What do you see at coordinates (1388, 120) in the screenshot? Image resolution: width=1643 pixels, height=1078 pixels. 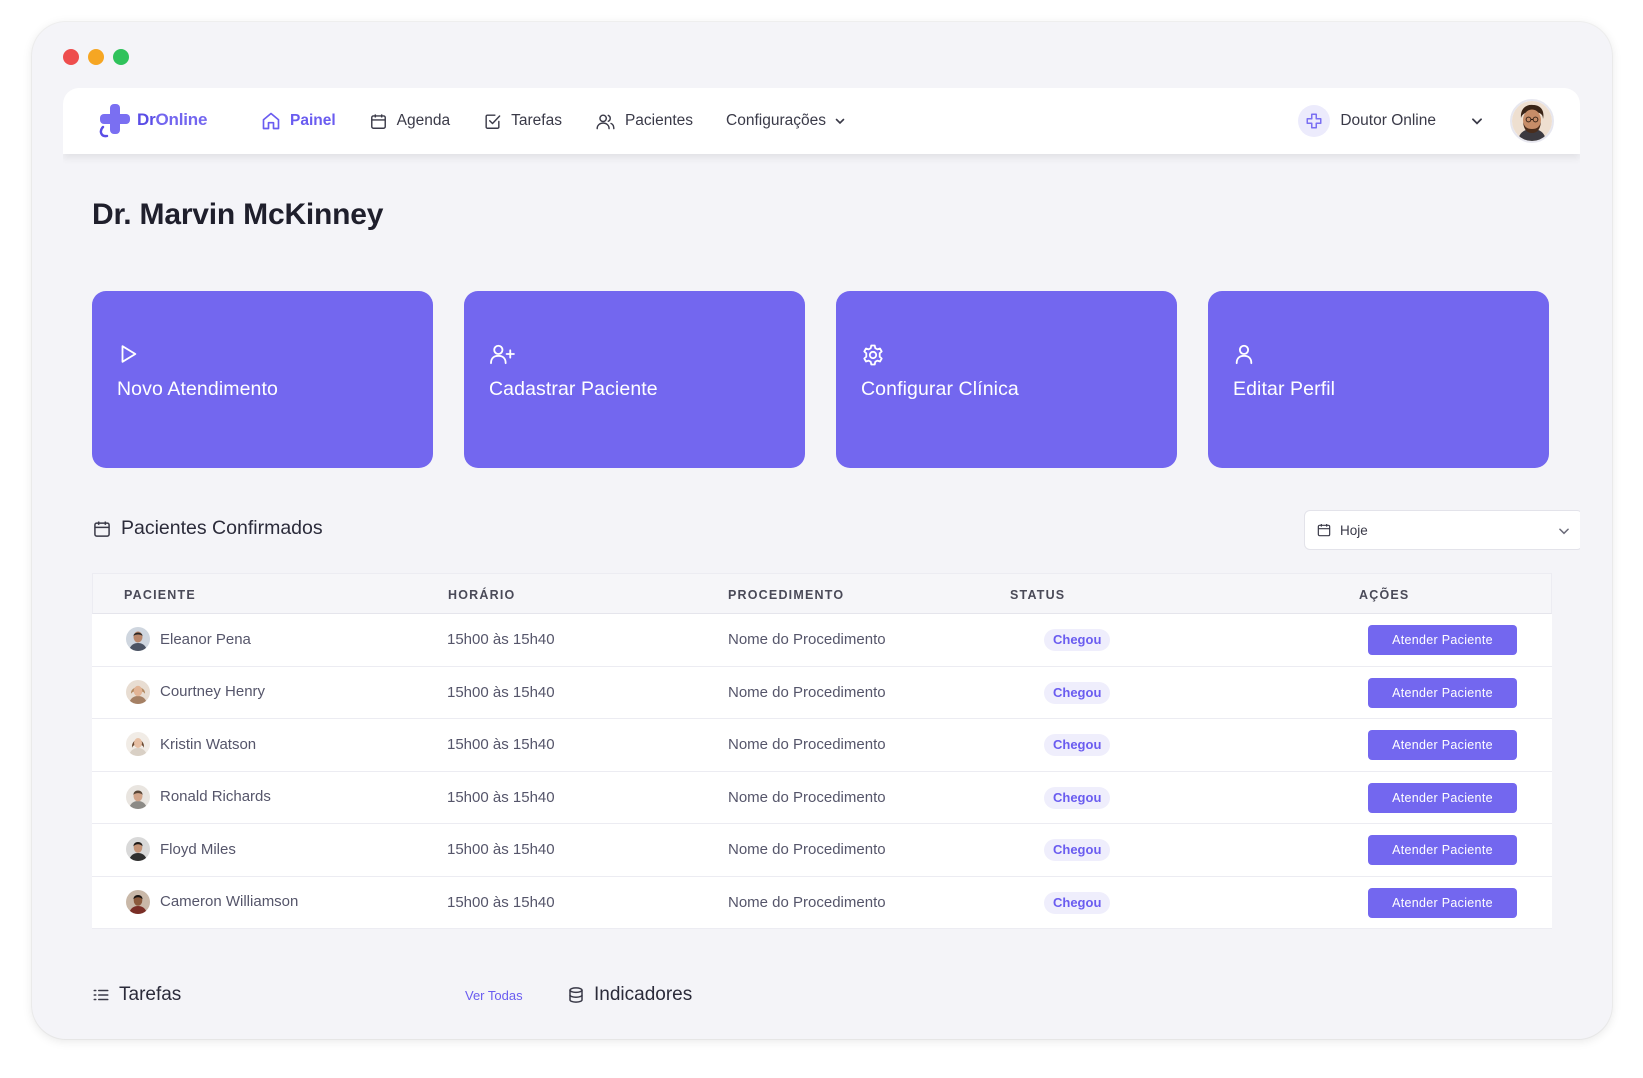 I see `user-name: Doutor Online` at bounding box center [1388, 120].